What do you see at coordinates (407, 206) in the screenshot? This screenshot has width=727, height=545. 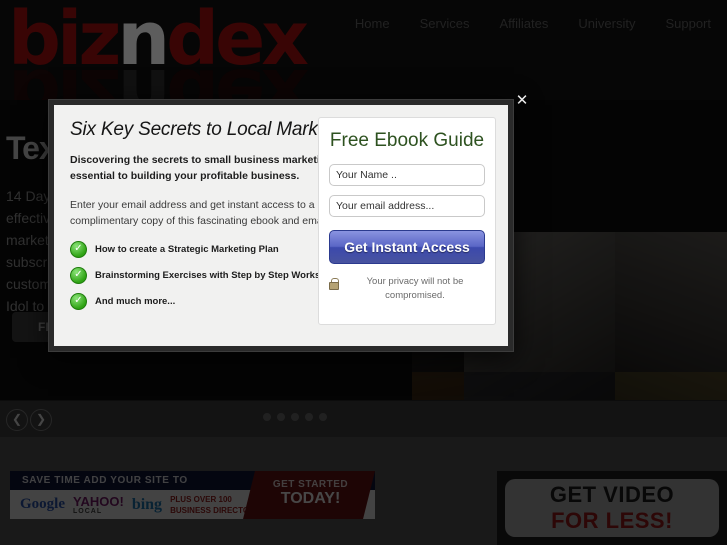 I see `email-input` at bounding box center [407, 206].